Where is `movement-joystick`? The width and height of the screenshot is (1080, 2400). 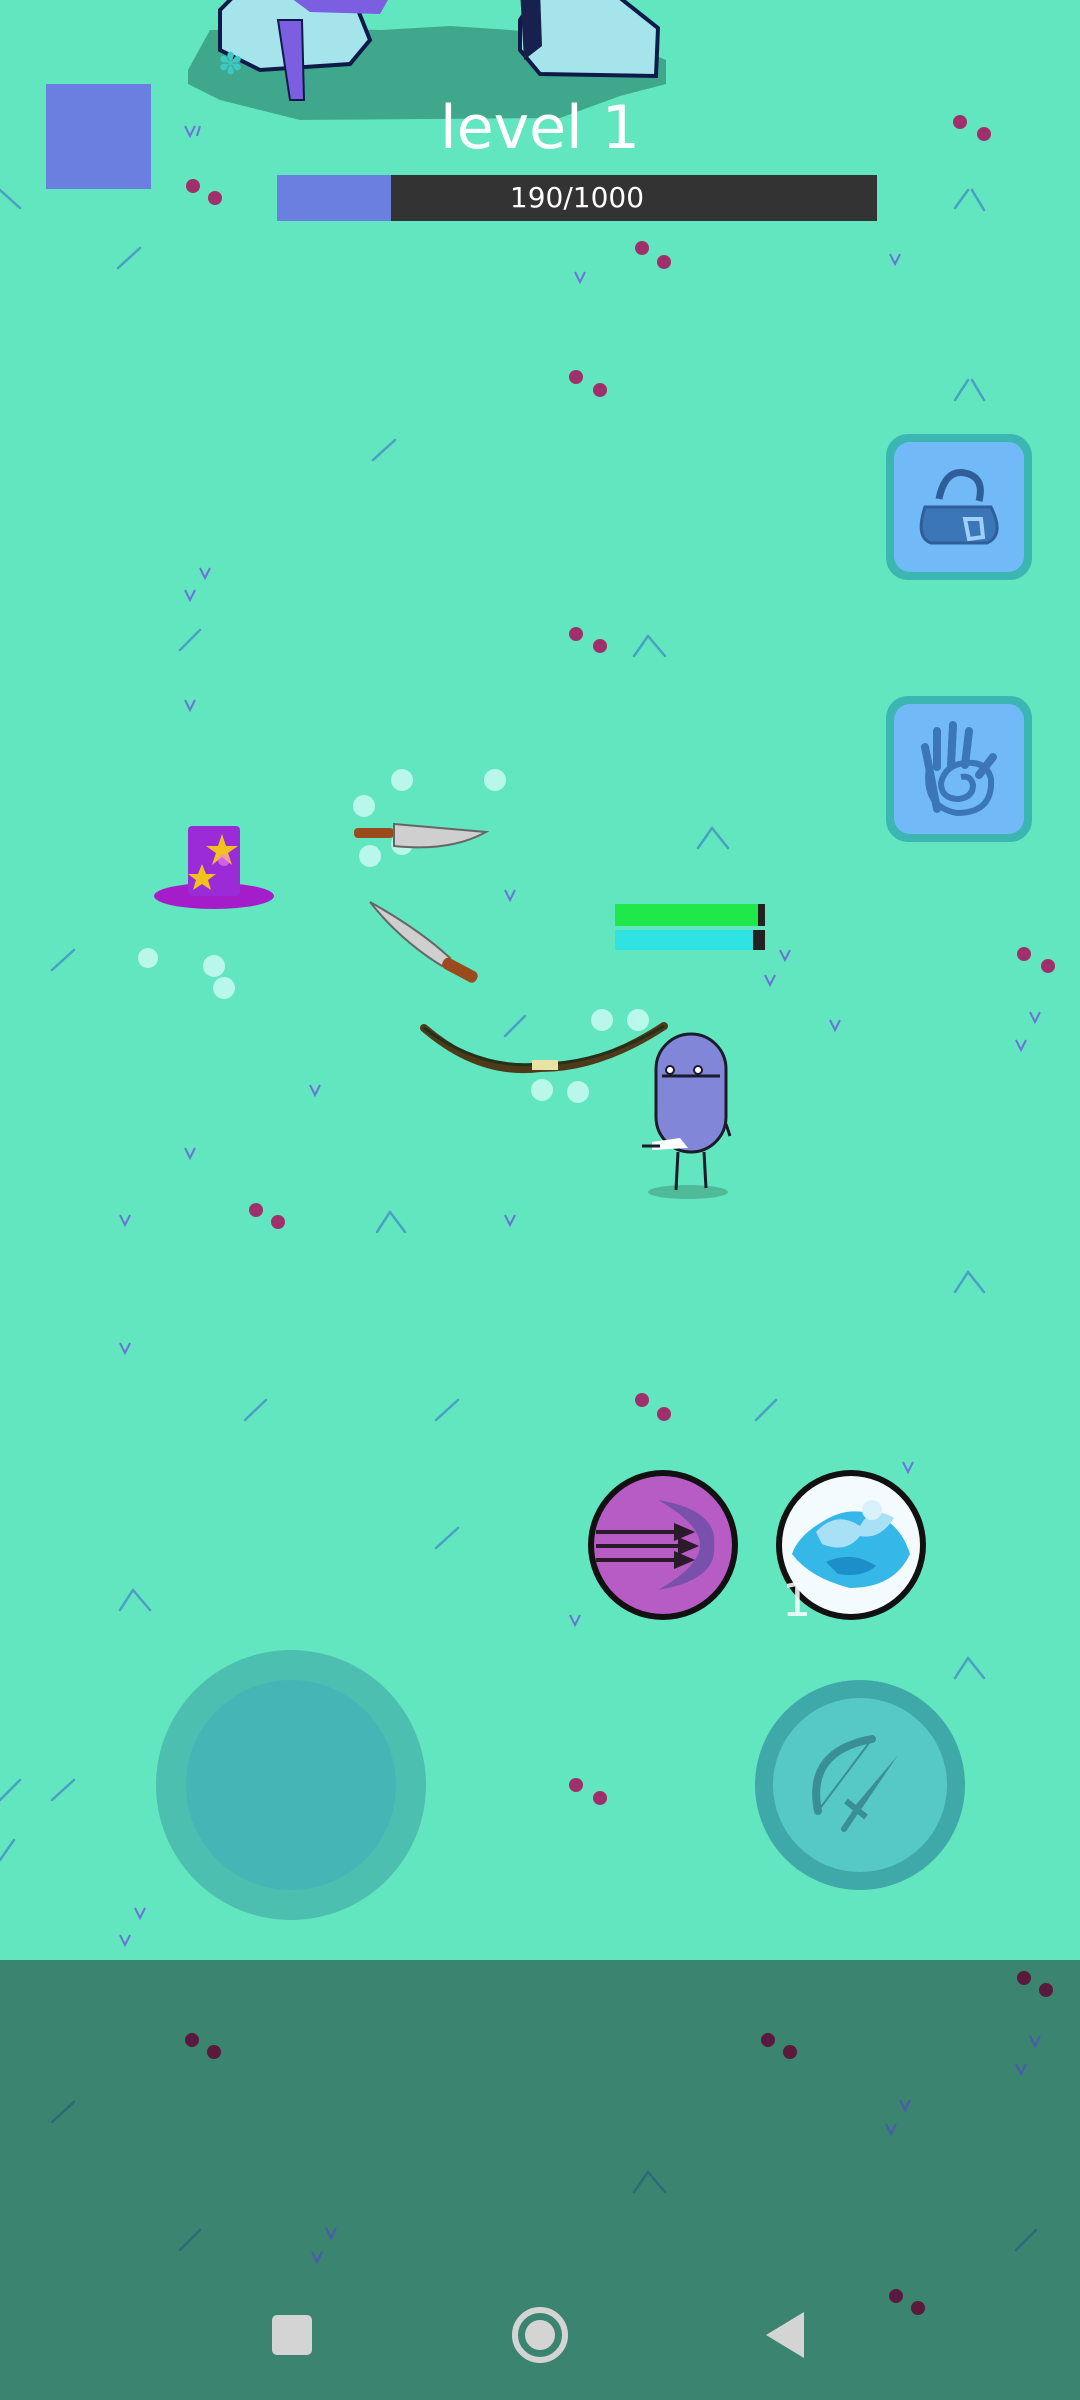 movement-joystick is located at coordinates (291, 1785).